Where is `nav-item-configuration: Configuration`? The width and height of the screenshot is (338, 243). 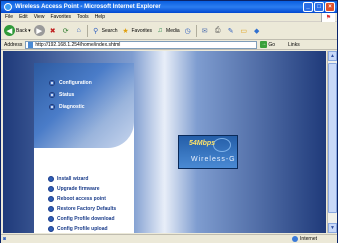 nav-item-configuration: Configuration is located at coordinates (70, 83).